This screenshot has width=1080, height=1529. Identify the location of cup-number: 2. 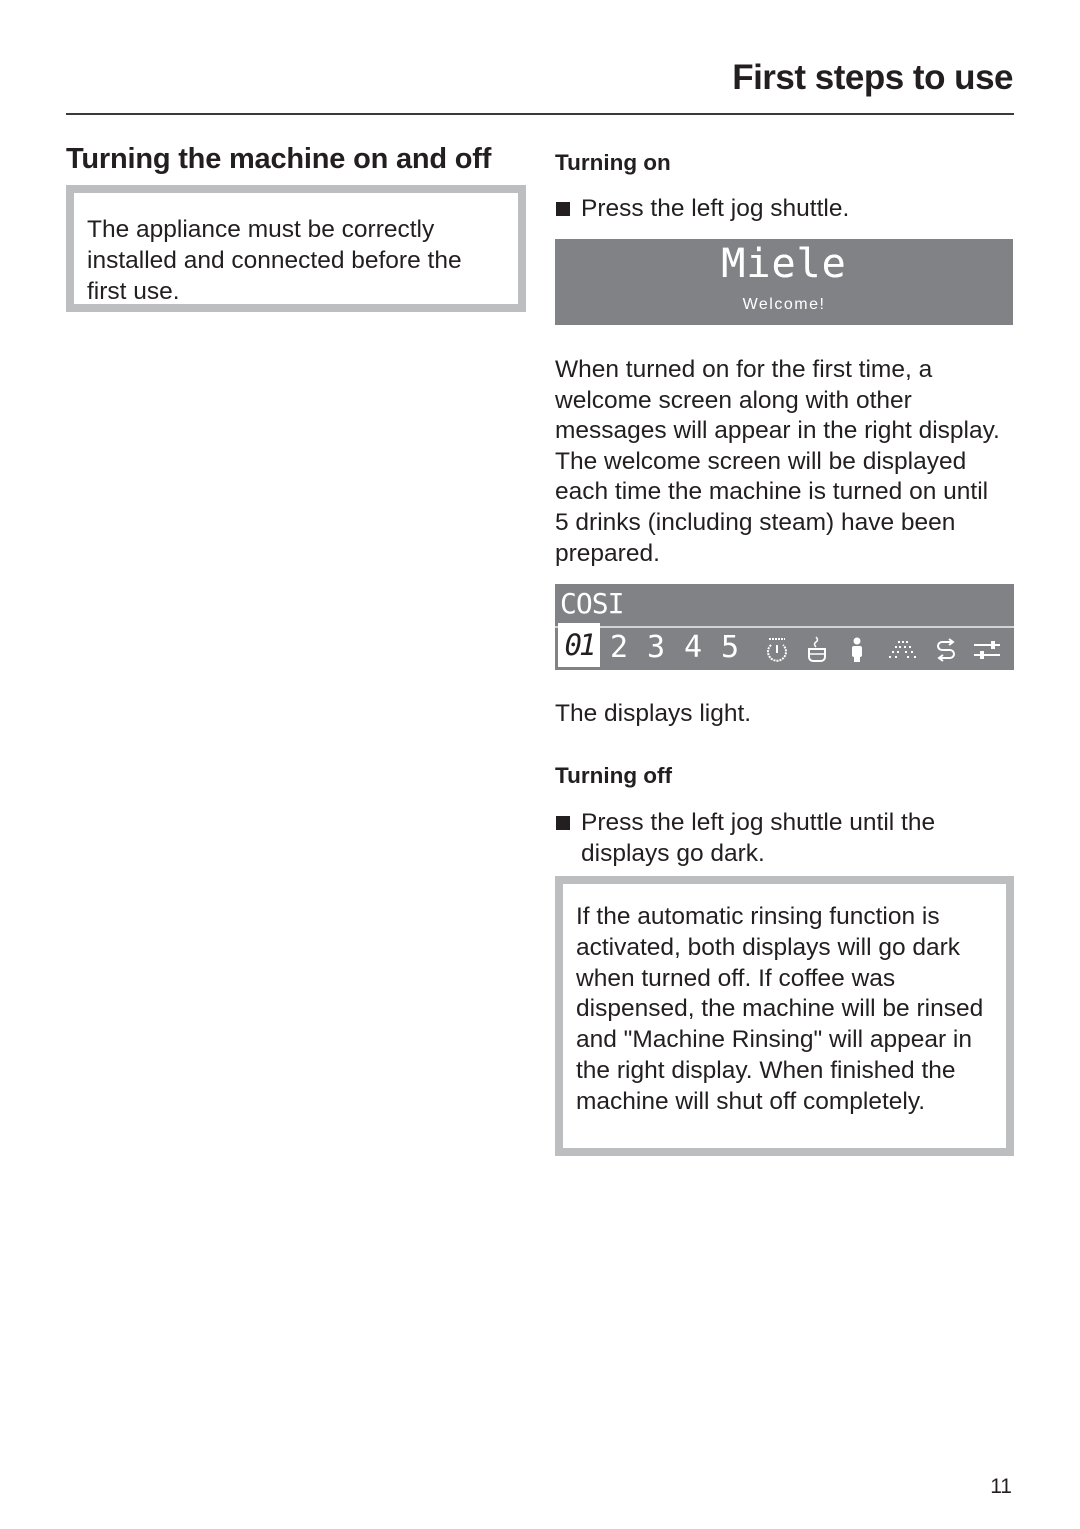
(619, 647).